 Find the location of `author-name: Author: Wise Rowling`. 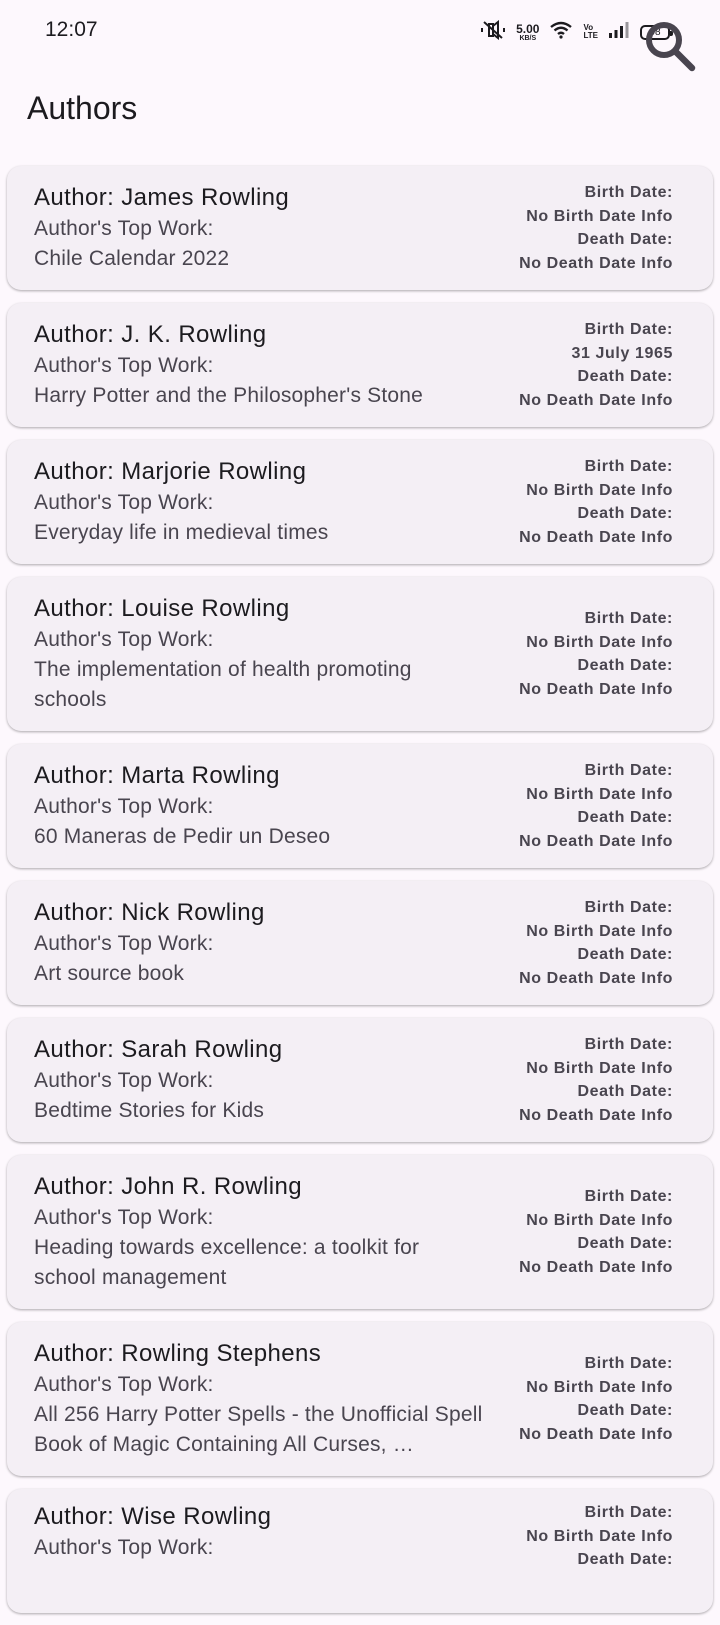

author-name: Author: Wise Rowling is located at coordinates (153, 1516).